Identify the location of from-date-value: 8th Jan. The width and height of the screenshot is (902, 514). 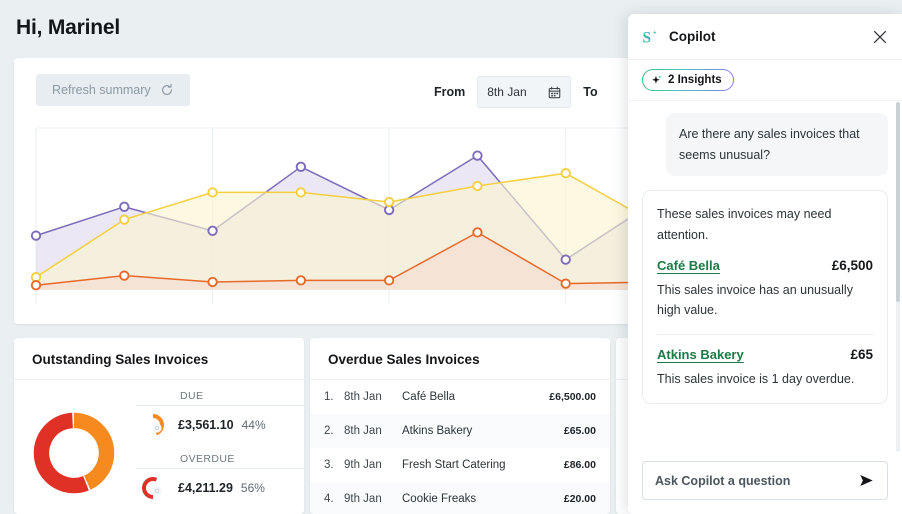
(507, 92).